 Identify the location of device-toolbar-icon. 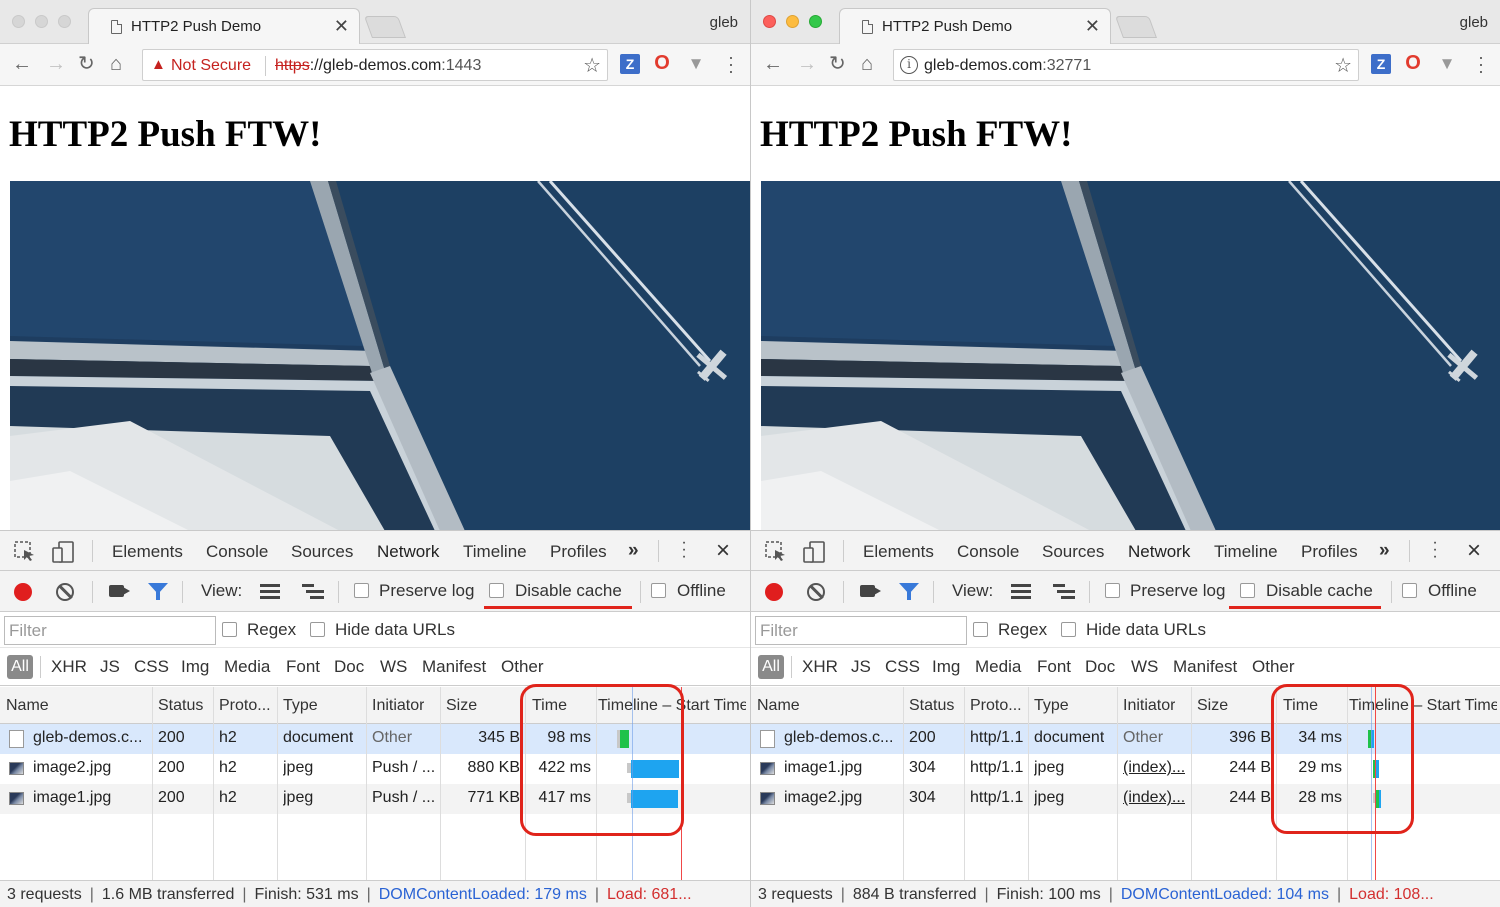
(64, 552).